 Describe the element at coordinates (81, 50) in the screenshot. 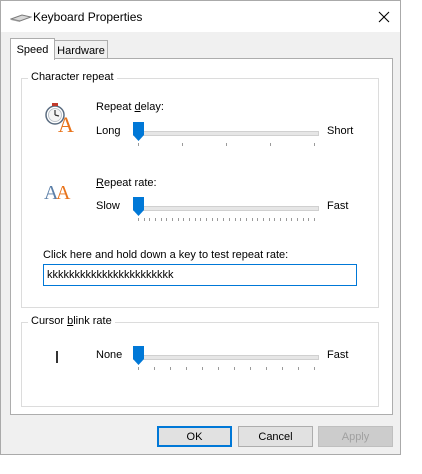

I see `tab-hardware: Hardware` at that location.